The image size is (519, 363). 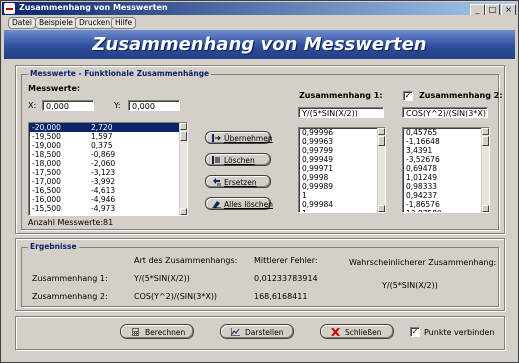 I want to click on col-art-header: Art des Zusammenhangs:, so click(x=186, y=260).